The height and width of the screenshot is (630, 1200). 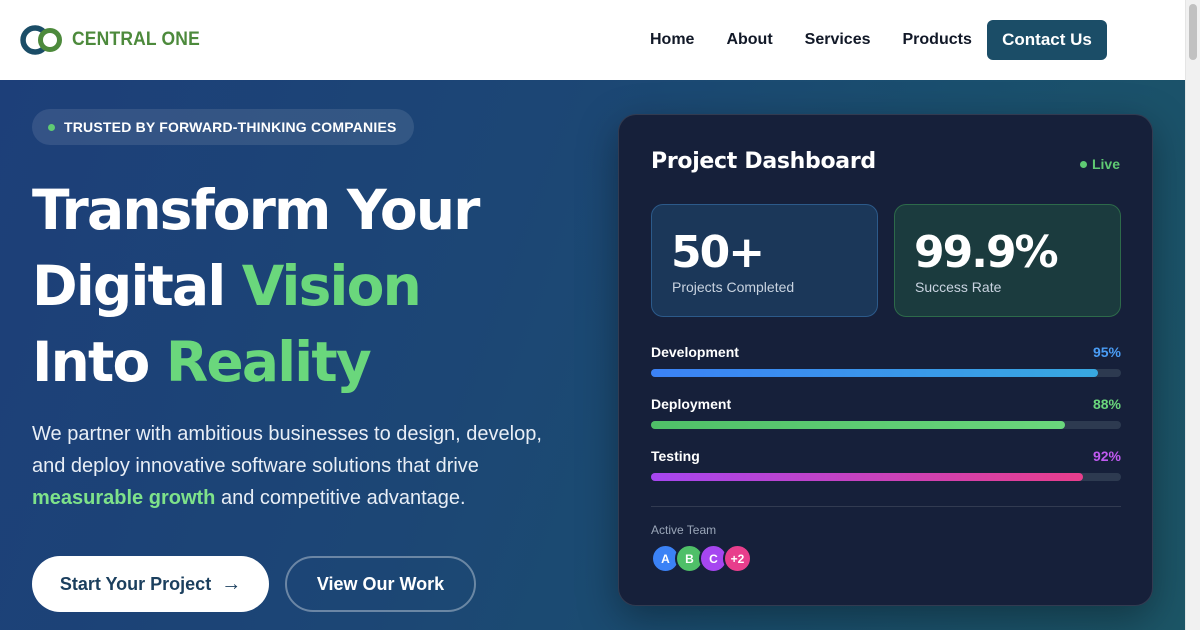 I want to click on main-nav: Home About Services Products, so click(x=827, y=40).